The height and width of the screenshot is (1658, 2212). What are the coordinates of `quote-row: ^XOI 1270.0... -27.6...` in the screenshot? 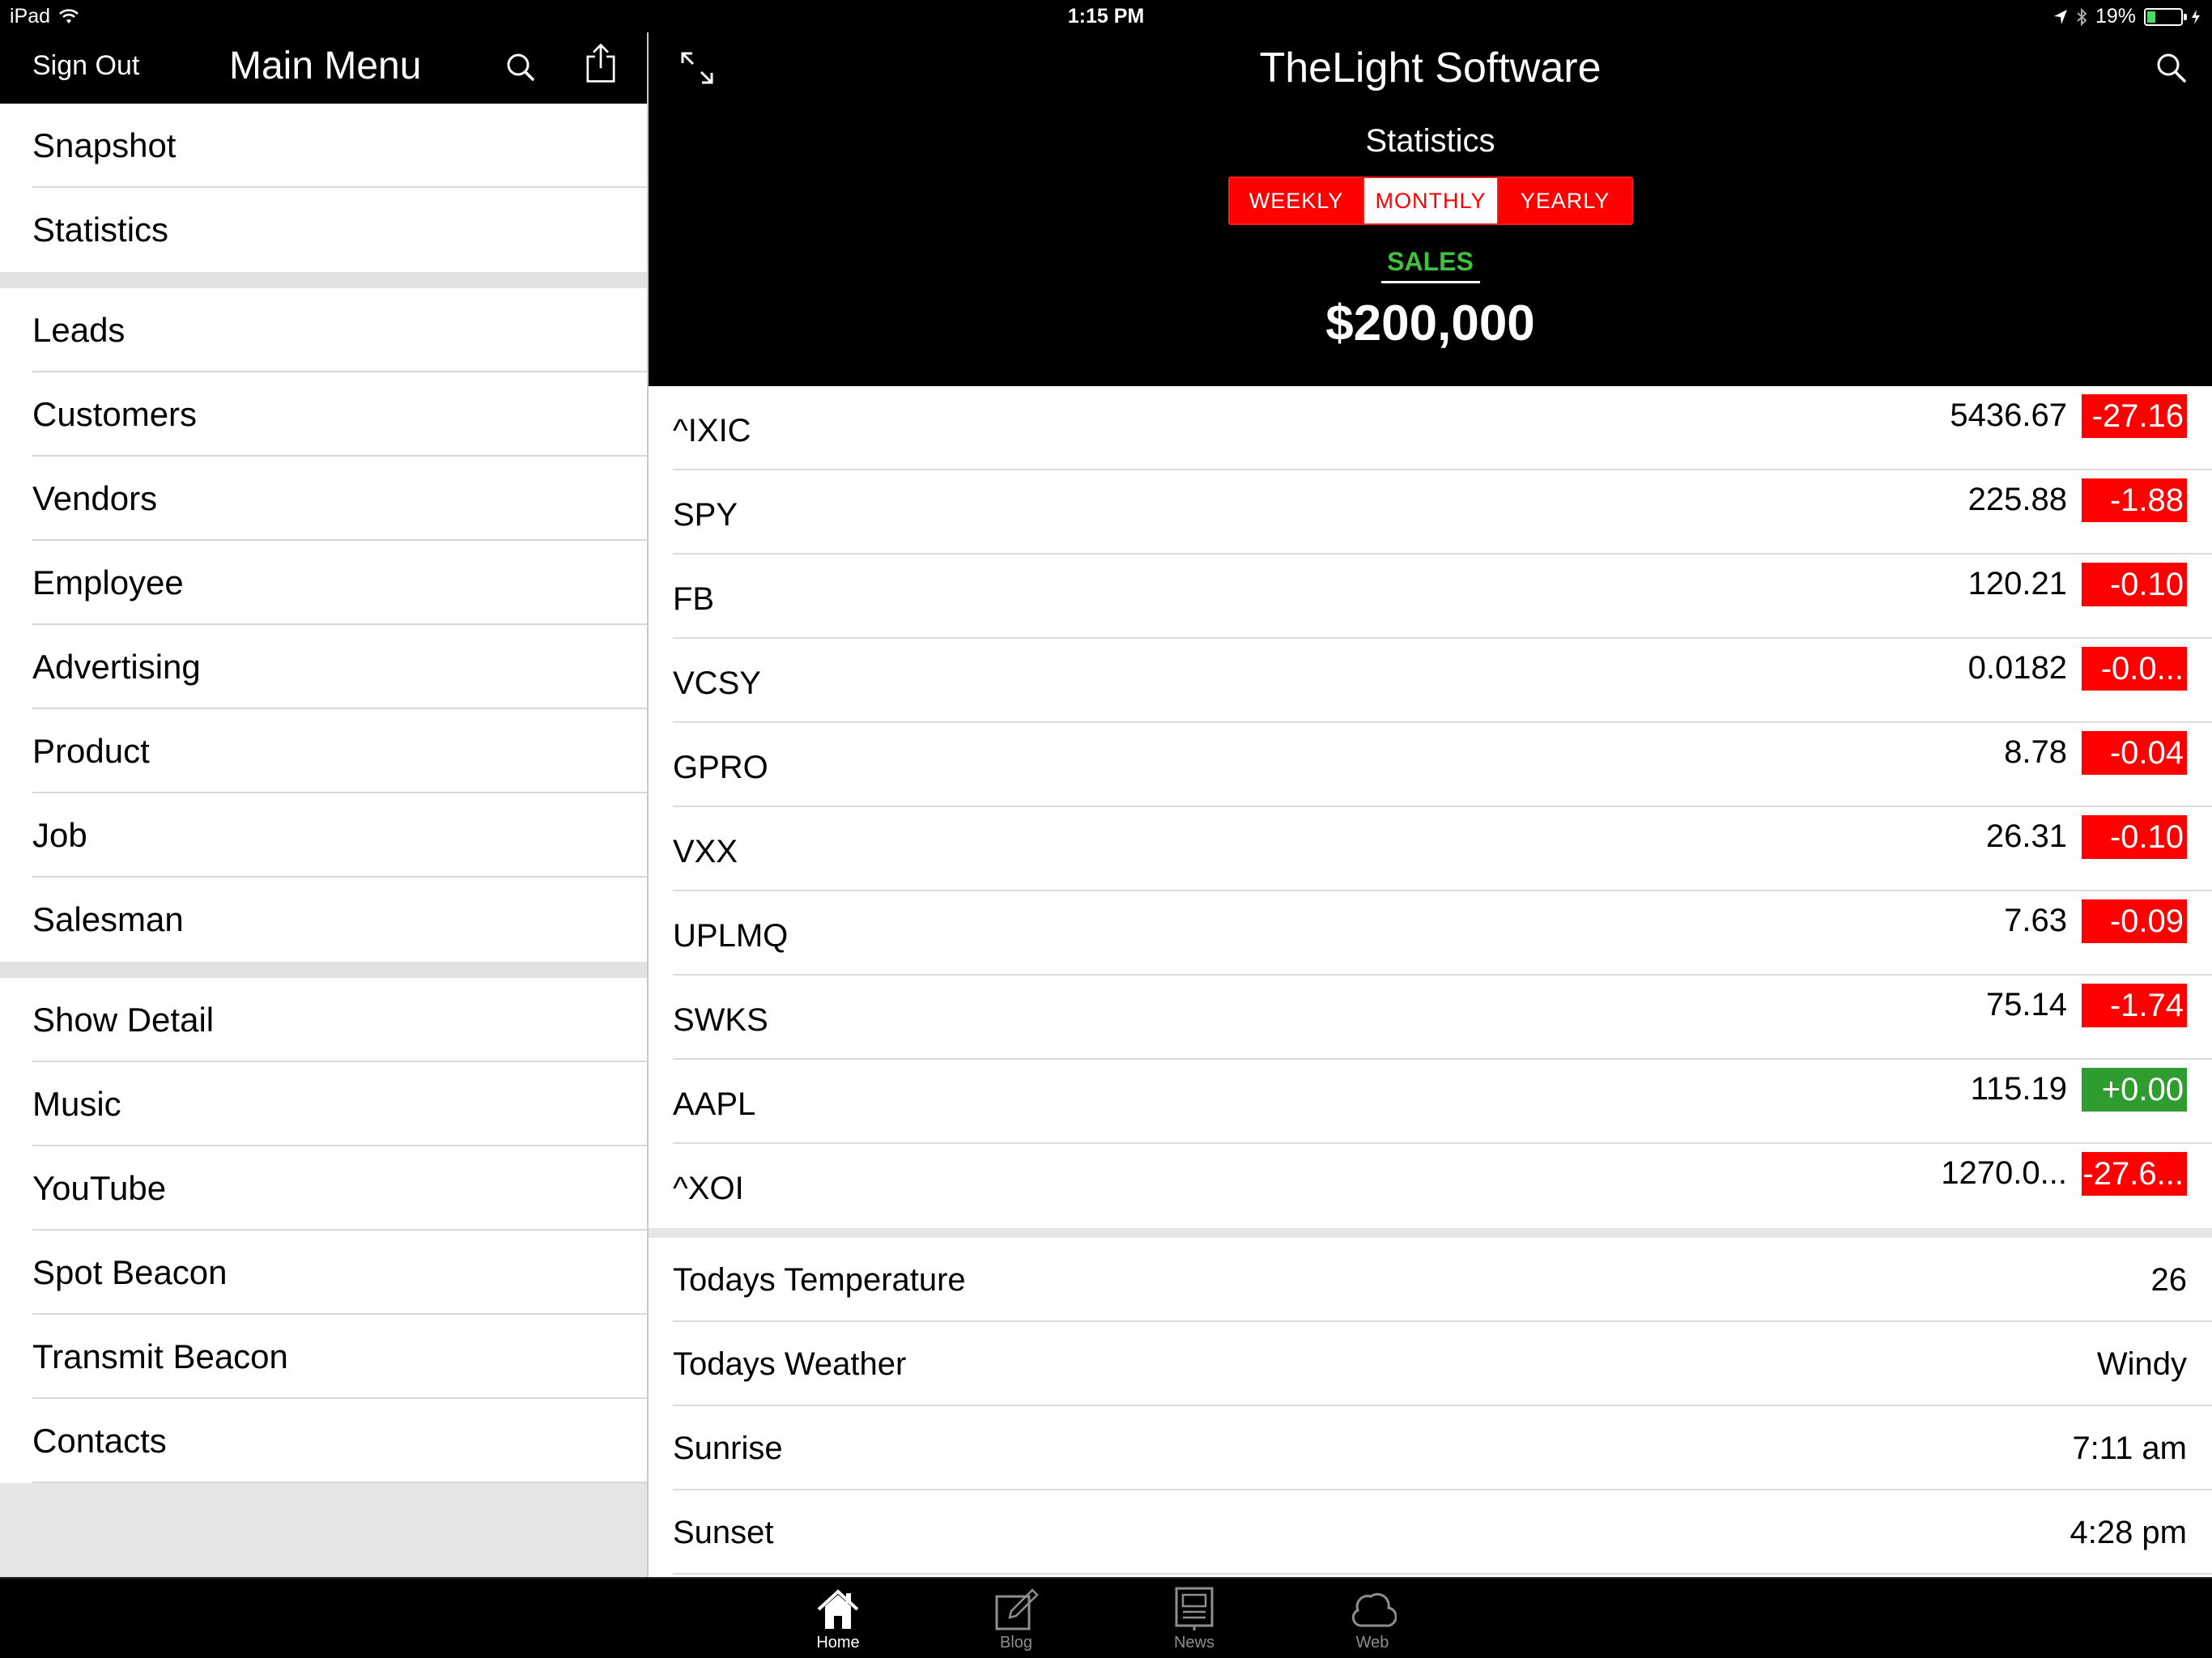 It's located at (1431, 1186).